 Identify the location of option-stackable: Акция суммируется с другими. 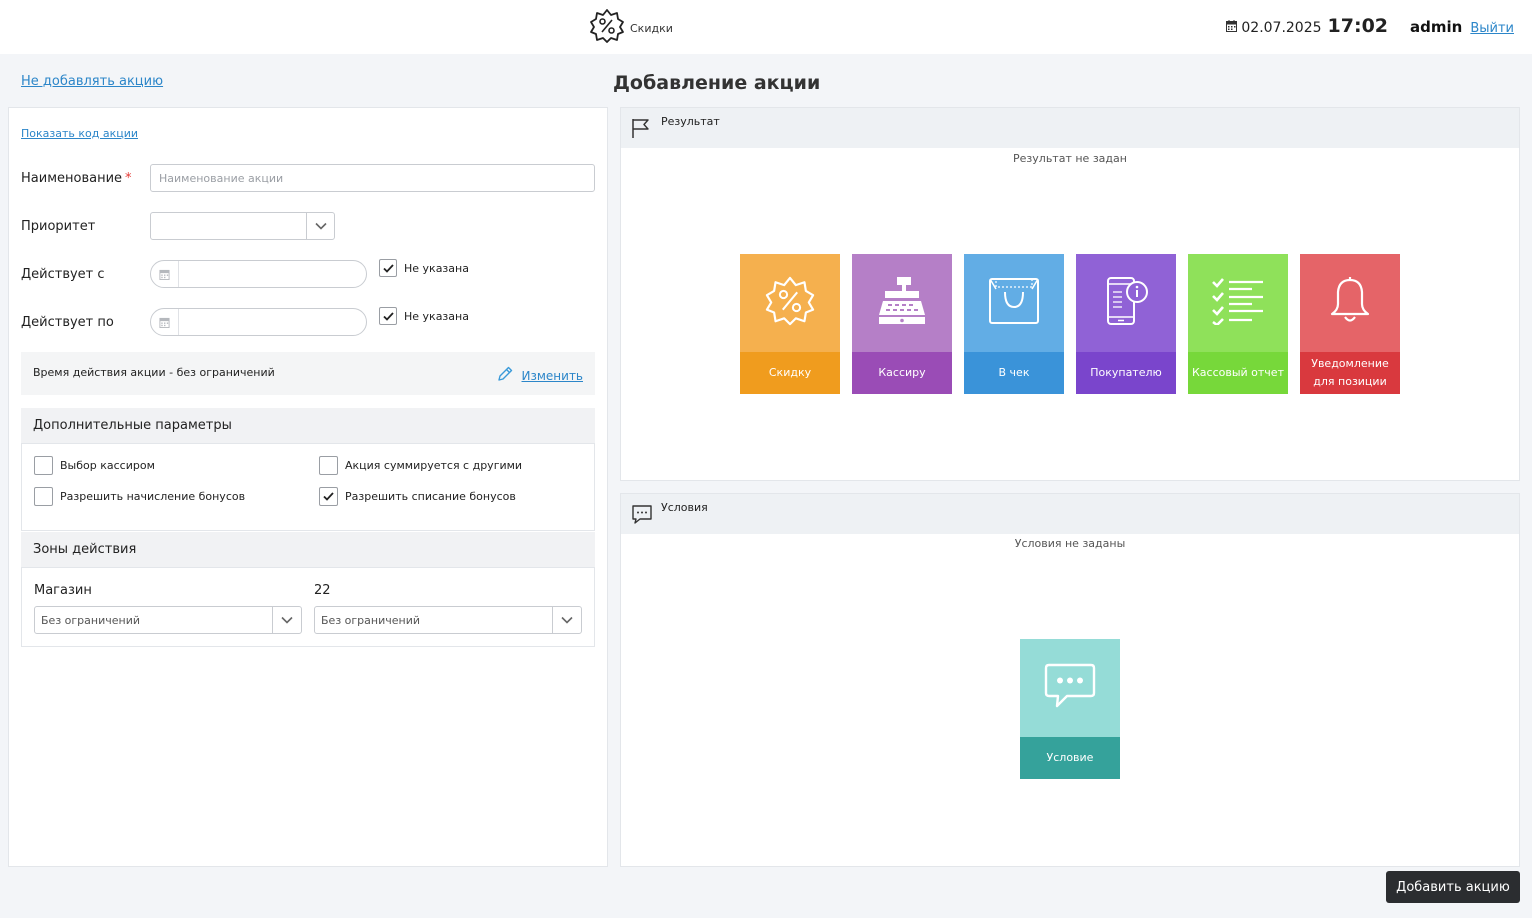
(420, 465).